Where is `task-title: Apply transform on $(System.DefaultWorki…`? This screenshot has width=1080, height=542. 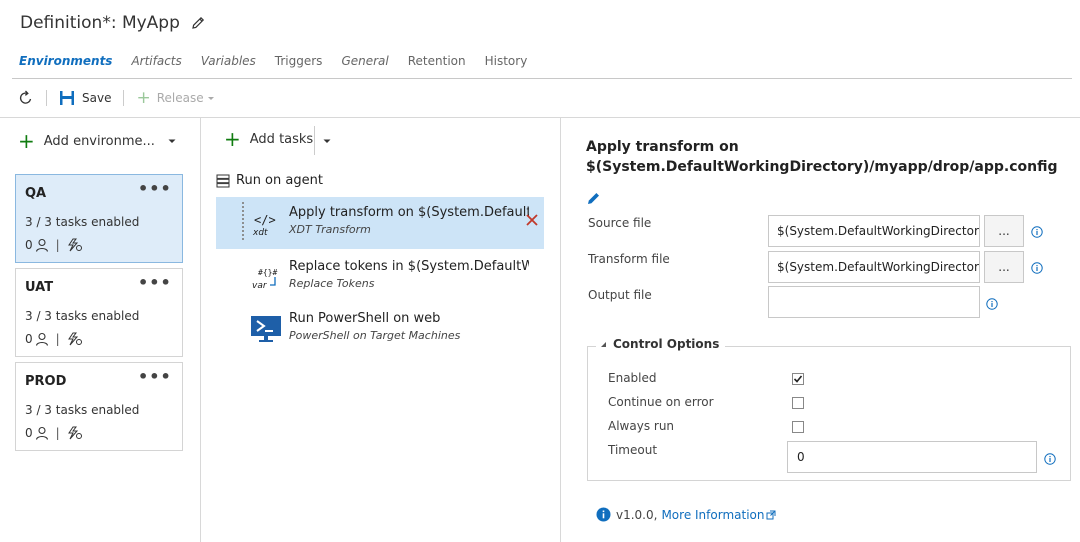
task-title: Apply transform on $(System.DefaultWorki… is located at coordinates (822, 157).